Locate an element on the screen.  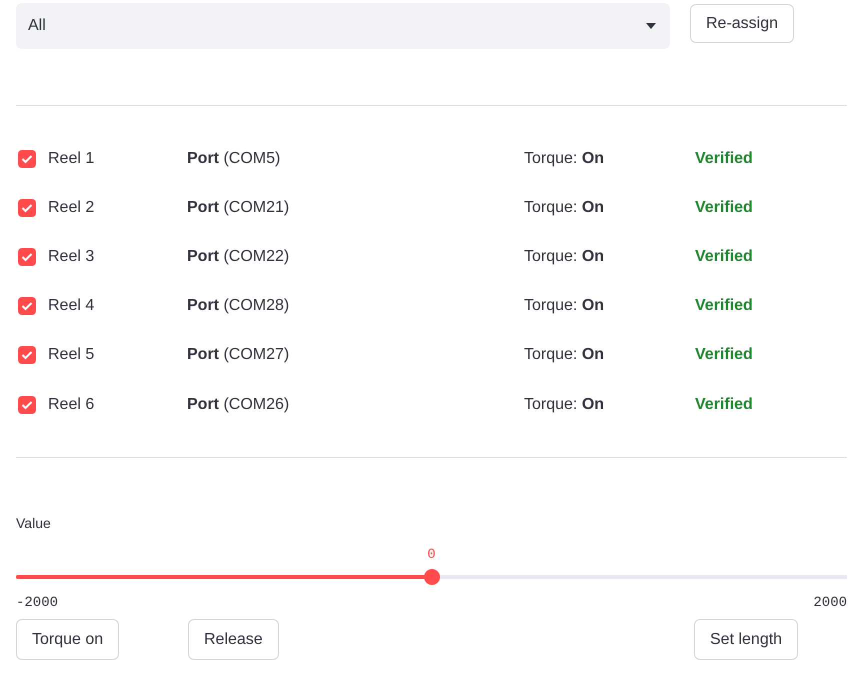
action-button: Torque on is located at coordinates (68, 639).